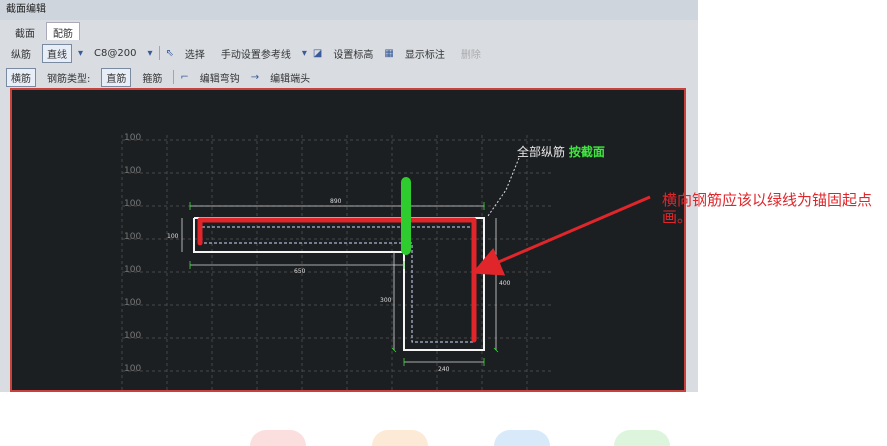 The width and height of the screenshot is (887, 446). Describe the element at coordinates (444, 369) in the screenshot. I see `dim-bottom: 240` at that location.